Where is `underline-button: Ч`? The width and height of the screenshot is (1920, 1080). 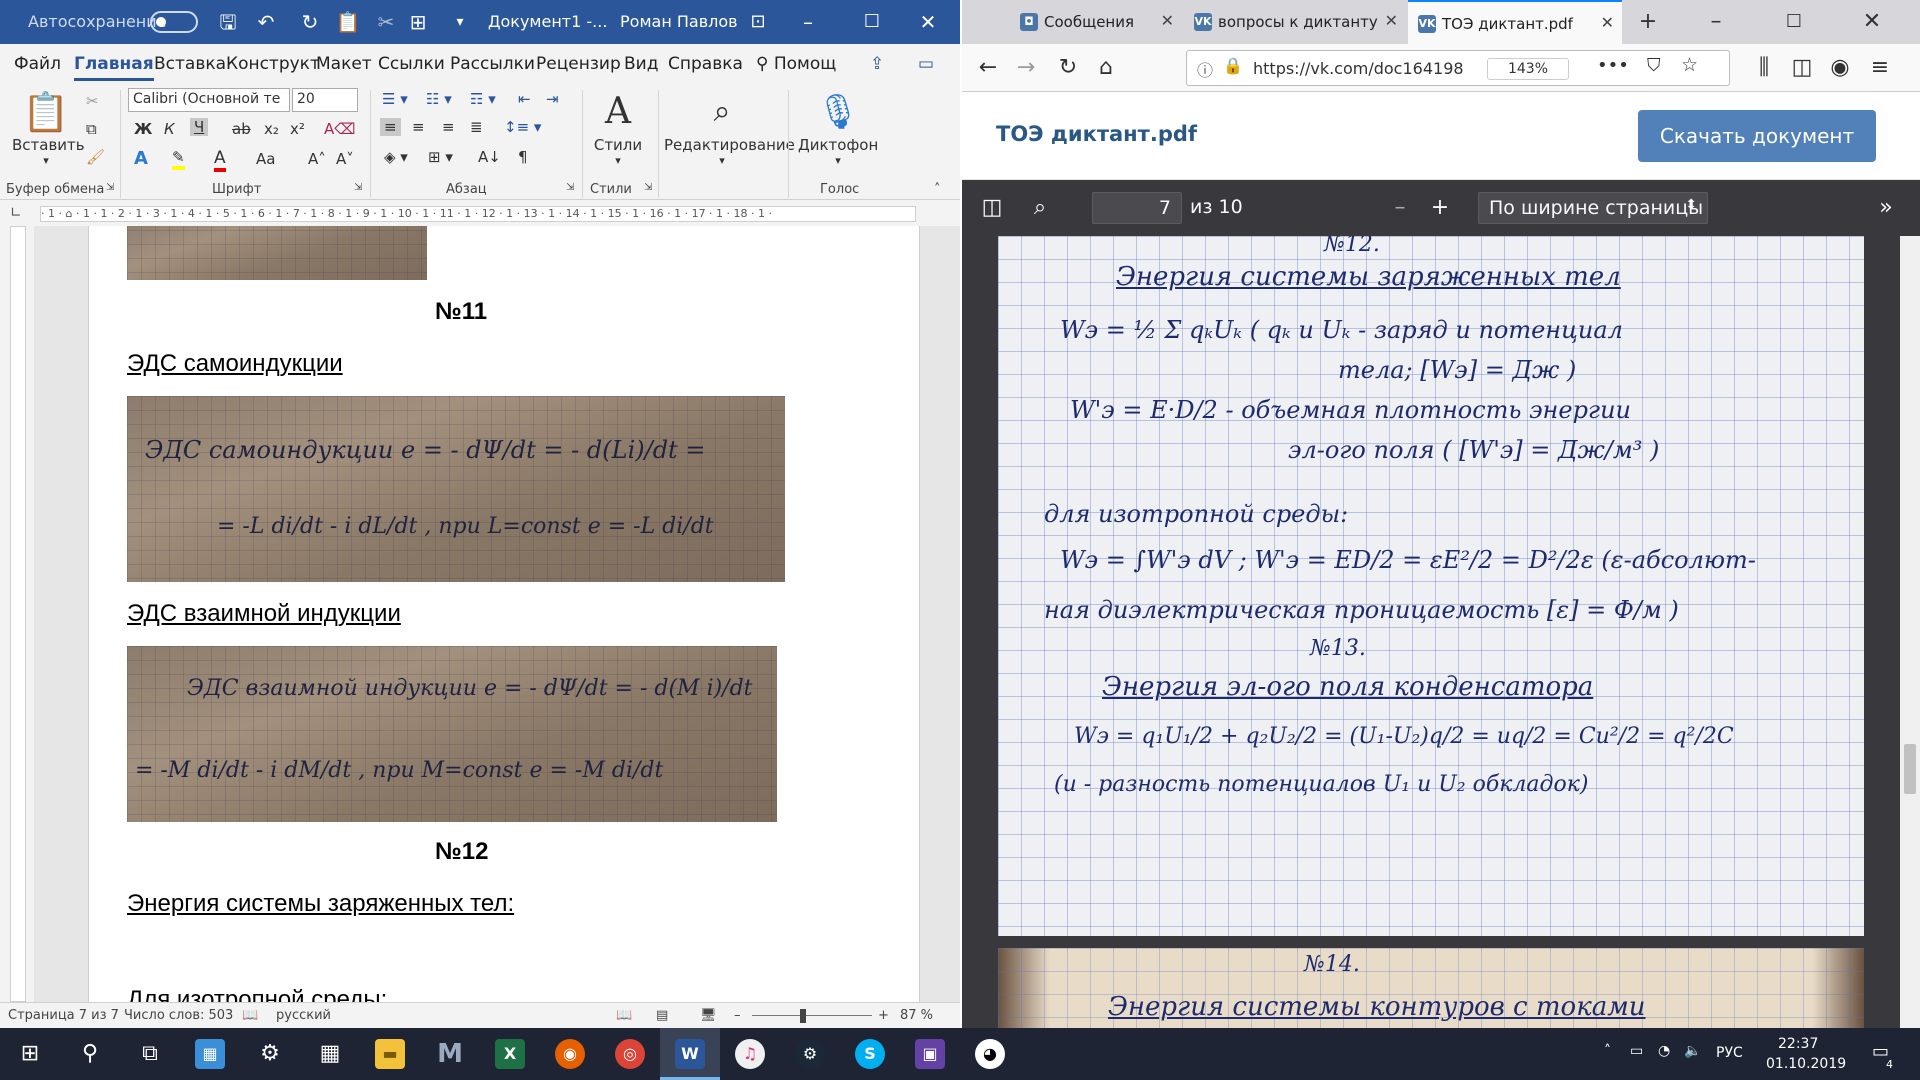
underline-button: Ч is located at coordinates (199, 127).